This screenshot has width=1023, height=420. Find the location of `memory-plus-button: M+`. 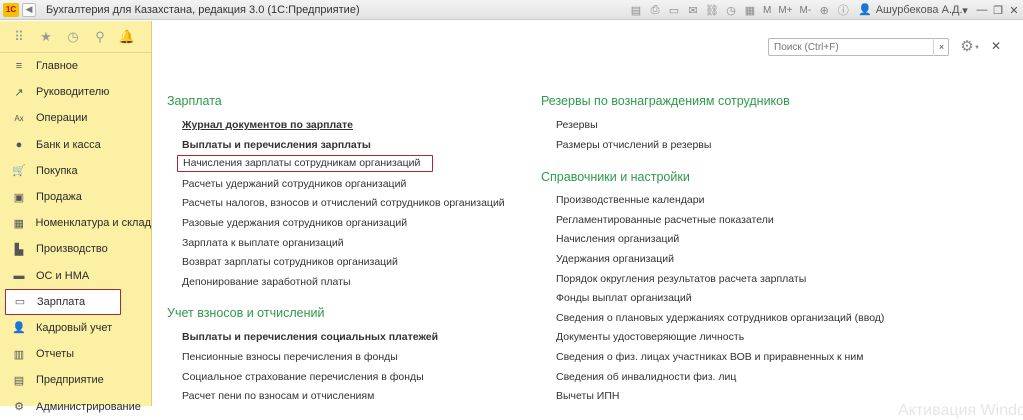

memory-plus-button: M+ is located at coordinates (785, 10).